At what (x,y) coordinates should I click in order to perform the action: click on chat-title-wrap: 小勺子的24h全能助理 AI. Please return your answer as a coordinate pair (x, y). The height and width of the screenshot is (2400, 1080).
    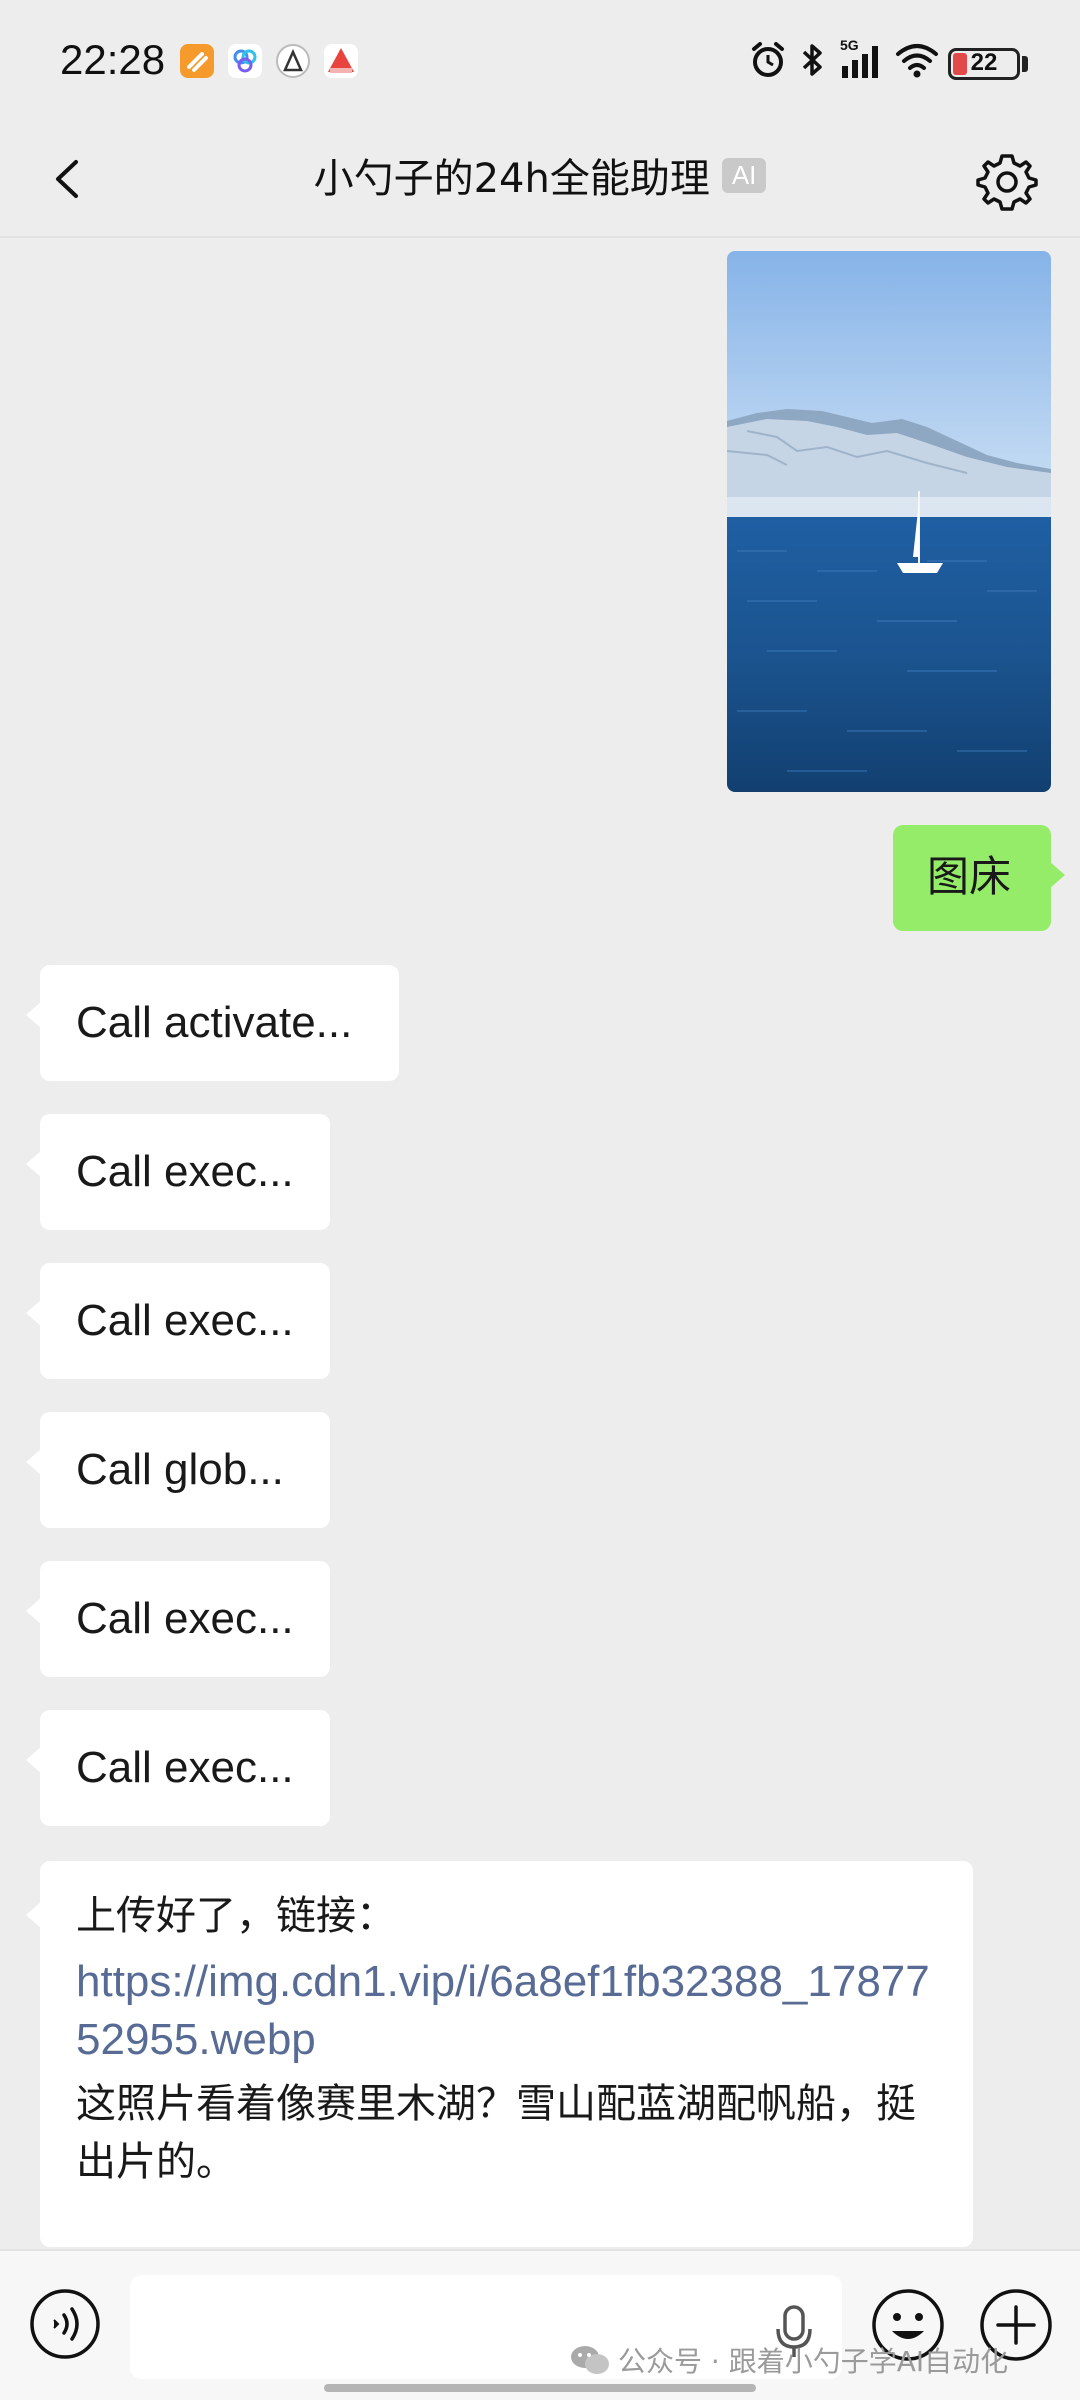
    Looking at the image, I should click on (540, 175).